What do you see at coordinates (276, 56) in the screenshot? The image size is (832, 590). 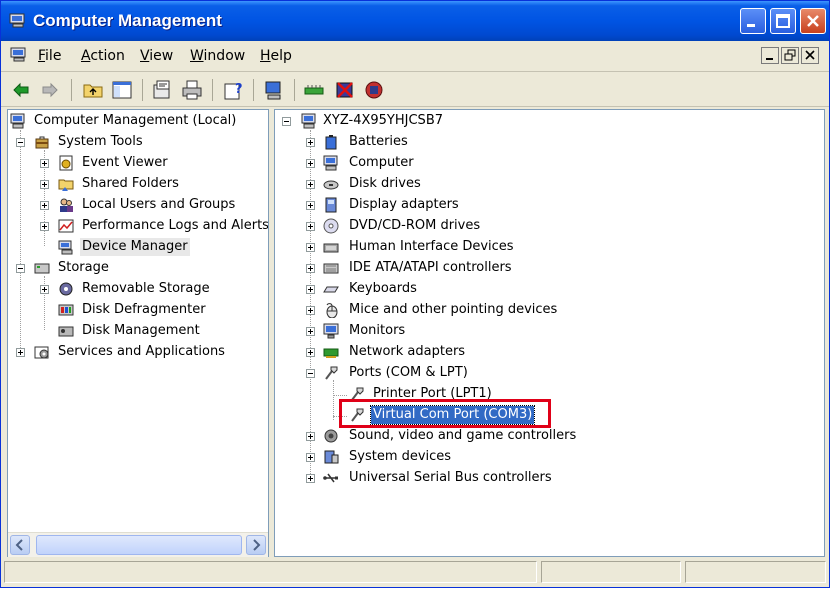 I see `menu-help: Help` at bounding box center [276, 56].